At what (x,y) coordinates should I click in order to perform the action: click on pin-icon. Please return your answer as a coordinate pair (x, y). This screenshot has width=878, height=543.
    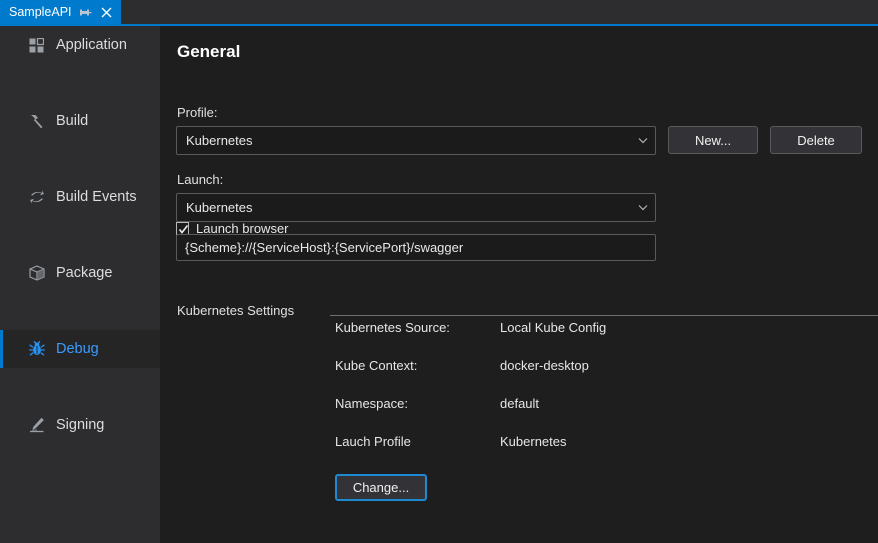
    Looking at the image, I should click on (86, 12).